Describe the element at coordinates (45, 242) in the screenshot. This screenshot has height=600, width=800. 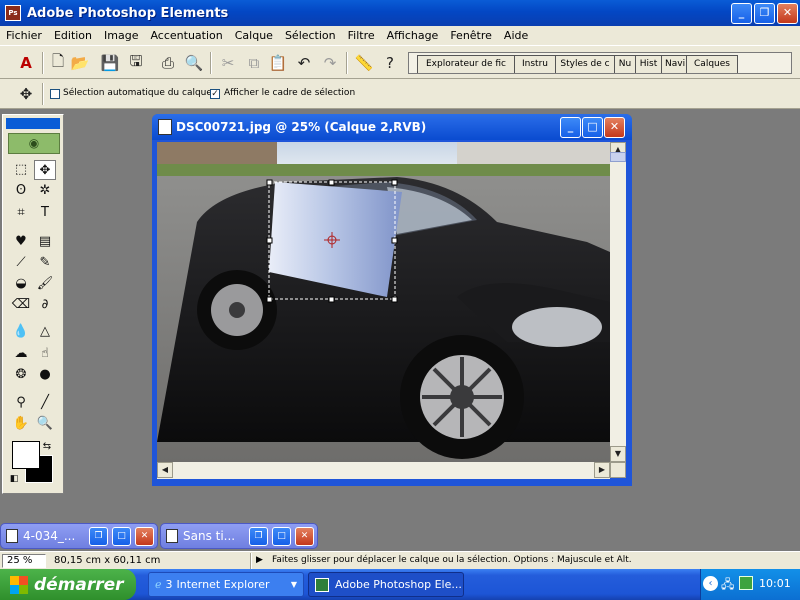
I see `gradient-tool-icon: ▤` at that location.